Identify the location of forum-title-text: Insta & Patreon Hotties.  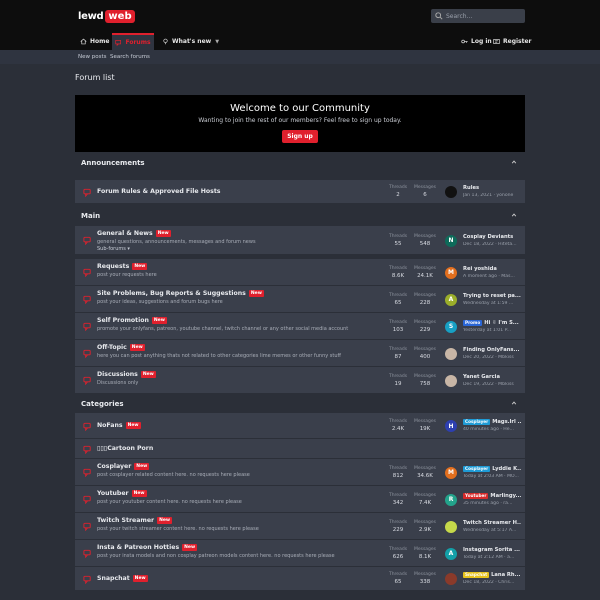
(138, 547).